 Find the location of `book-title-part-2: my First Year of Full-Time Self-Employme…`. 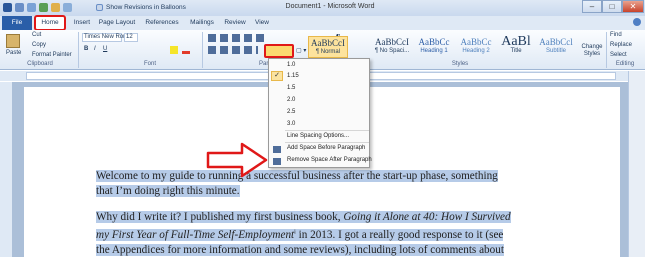

book-title-part-2: my First Year of Full-Time Self-Employme… is located at coordinates (195, 234).